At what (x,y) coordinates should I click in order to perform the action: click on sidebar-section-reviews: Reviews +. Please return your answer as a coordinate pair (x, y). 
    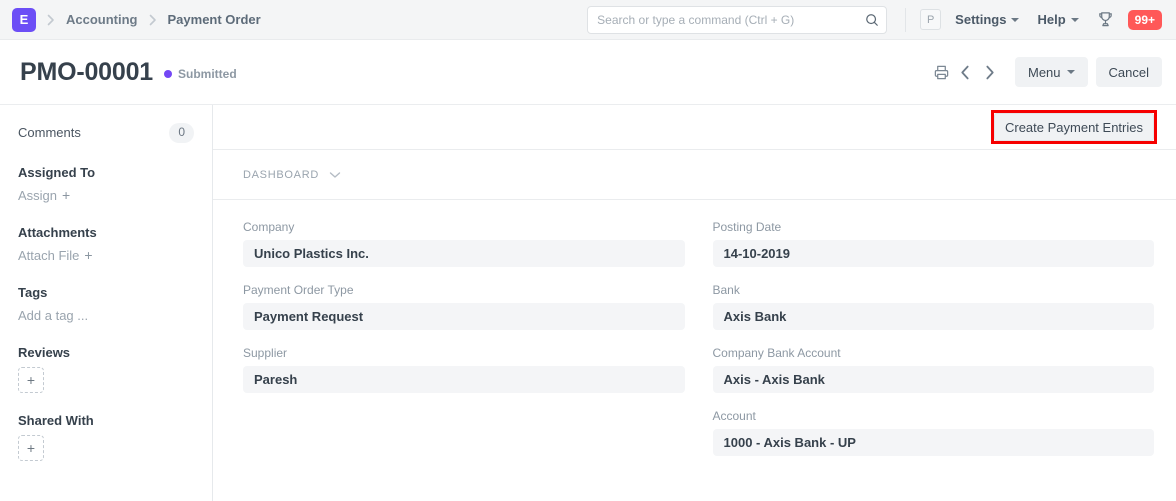
    Looking at the image, I should click on (115, 369).